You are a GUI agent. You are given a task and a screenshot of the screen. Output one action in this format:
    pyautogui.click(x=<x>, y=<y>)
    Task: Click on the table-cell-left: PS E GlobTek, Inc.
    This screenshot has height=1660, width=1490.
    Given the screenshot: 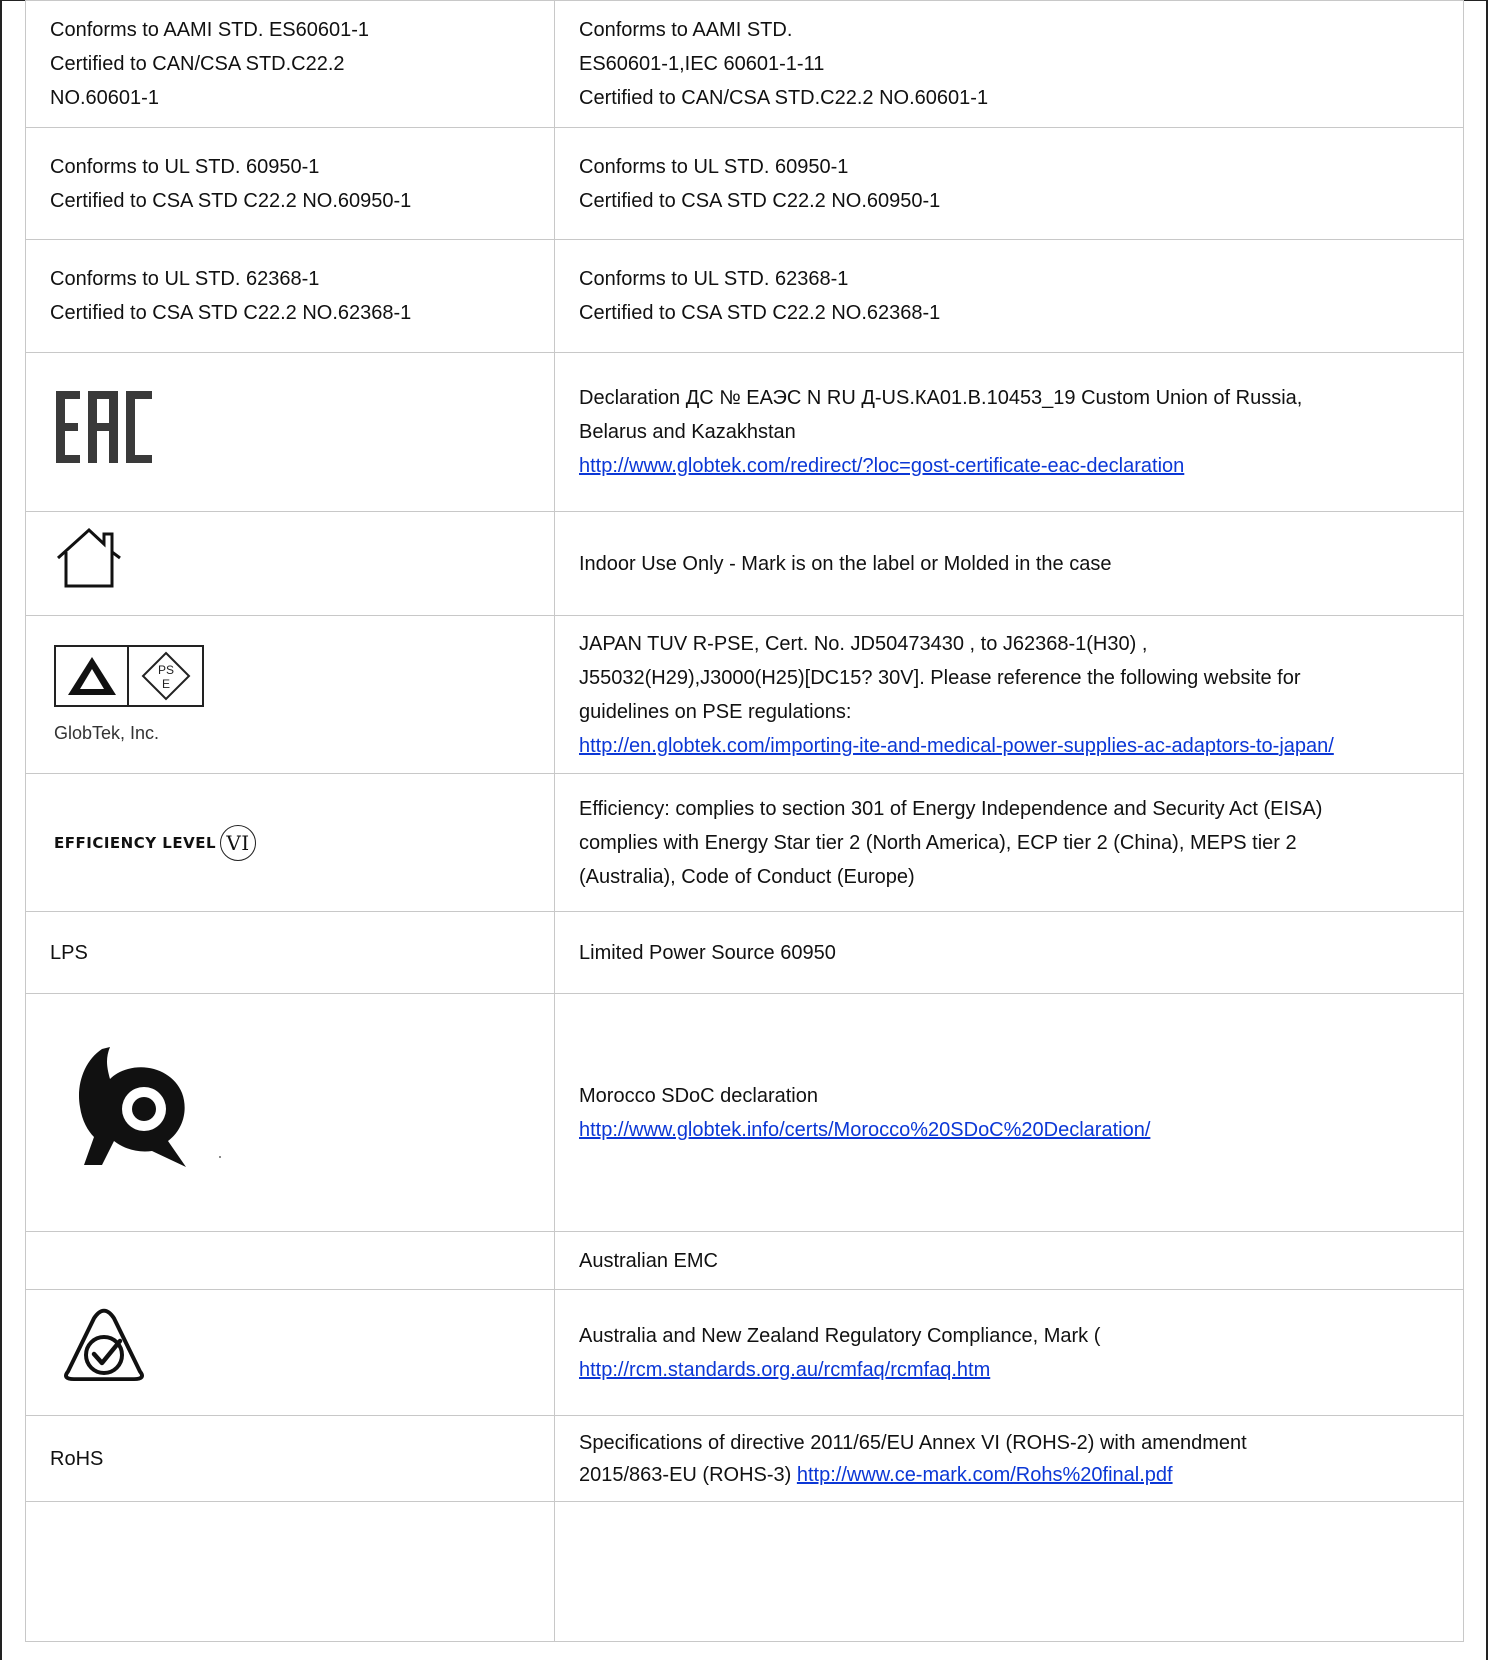 What is the action you would take?
    pyautogui.click(x=290, y=694)
    